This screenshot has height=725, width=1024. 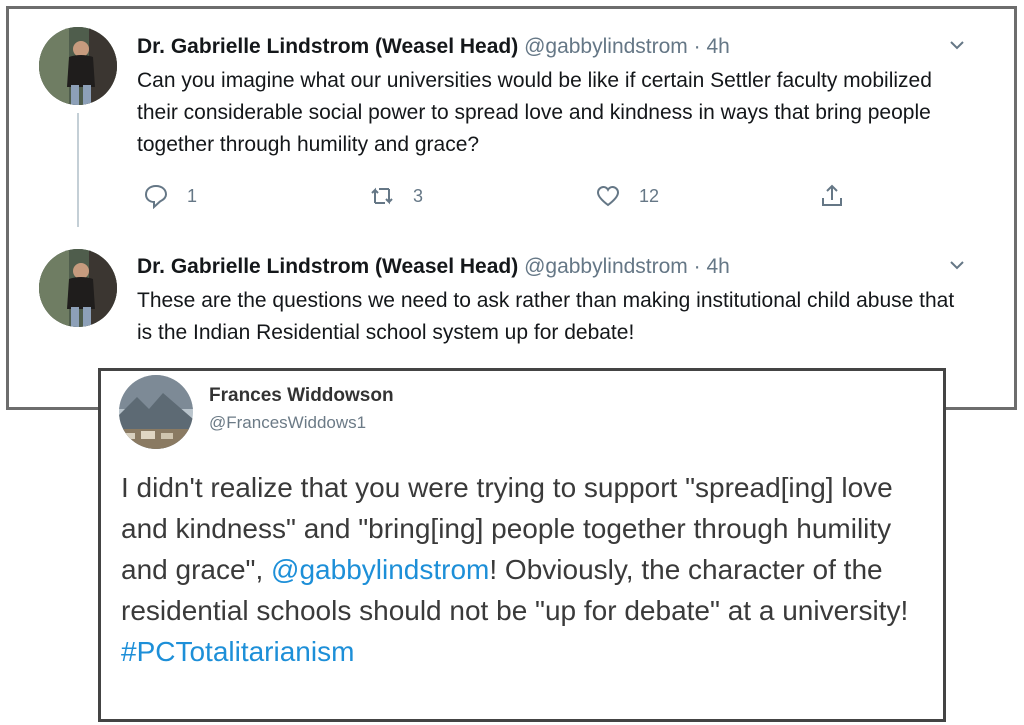 What do you see at coordinates (156, 196) in the screenshot?
I see `reply-icon` at bounding box center [156, 196].